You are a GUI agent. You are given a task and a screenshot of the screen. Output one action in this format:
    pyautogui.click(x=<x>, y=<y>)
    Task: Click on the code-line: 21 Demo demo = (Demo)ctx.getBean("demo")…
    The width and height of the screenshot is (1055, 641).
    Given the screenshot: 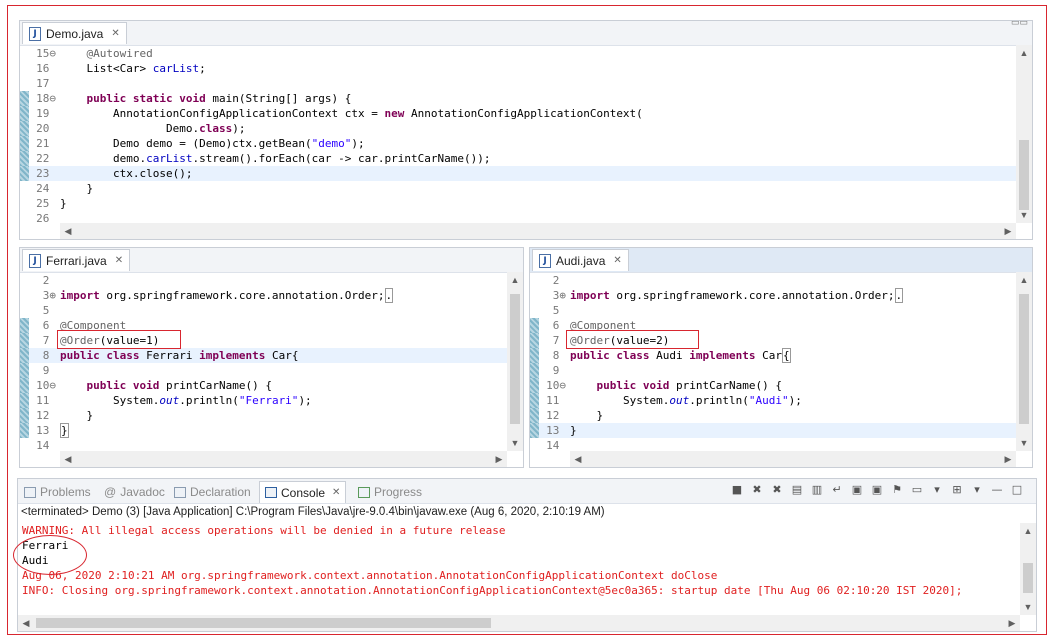 What is the action you would take?
    pyautogui.click(x=518, y=143)
    